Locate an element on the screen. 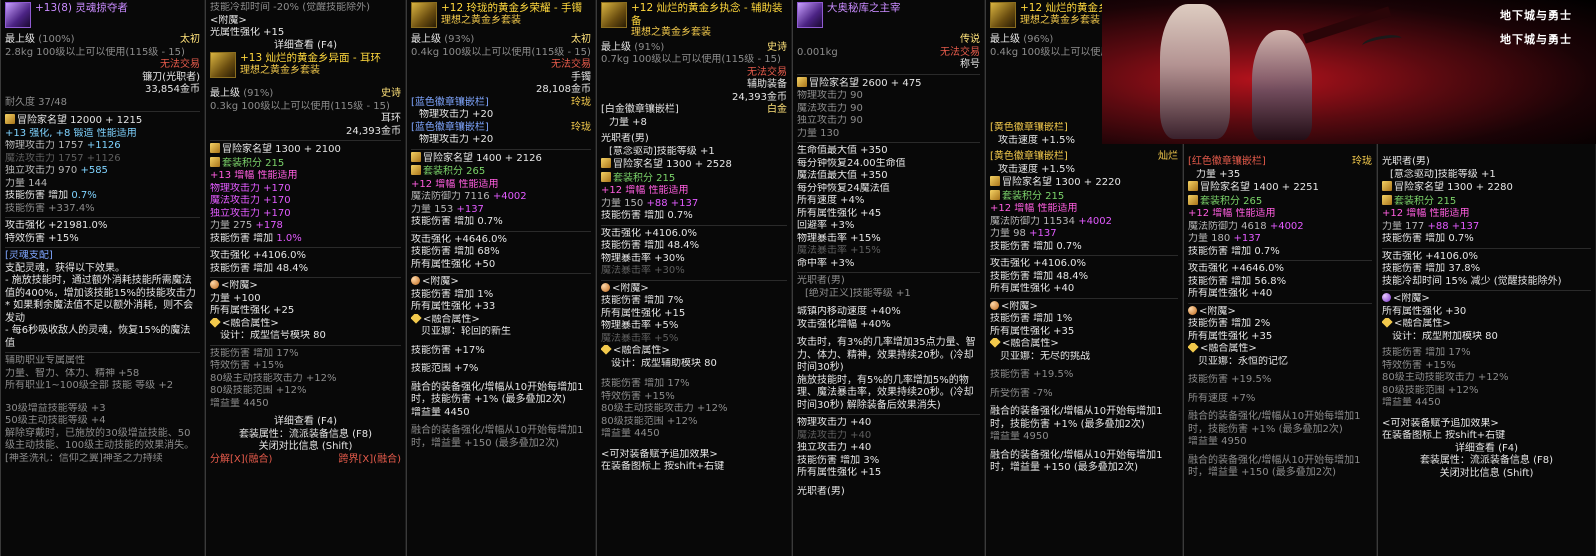 This screenshot has height=556, width=1596. title-phys-crit: 物理暴击率 +15% is located at coordinates (839, 238).